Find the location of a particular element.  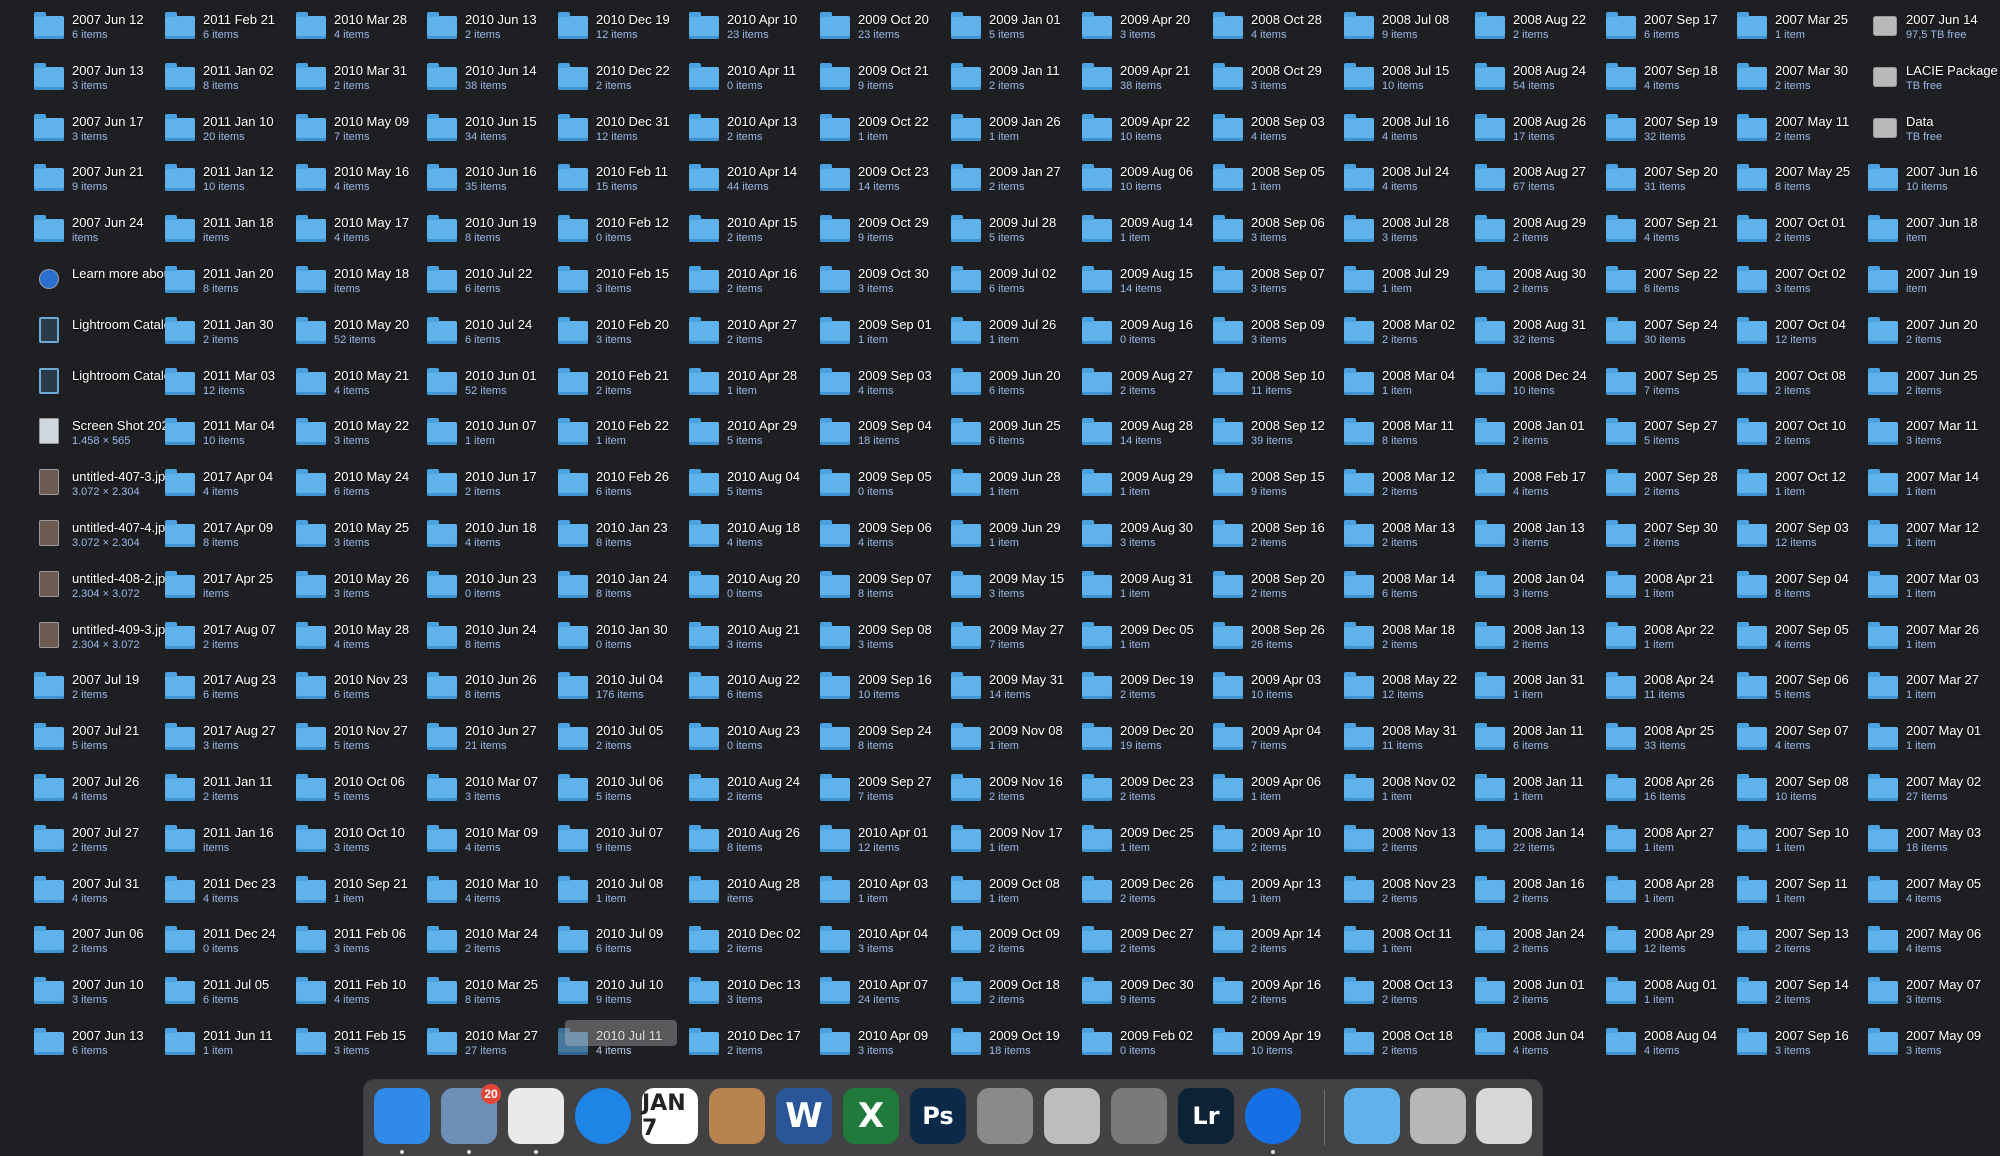

desktop-folder: 2010 Apr 07 24 items is located at coordinates (891, 997).